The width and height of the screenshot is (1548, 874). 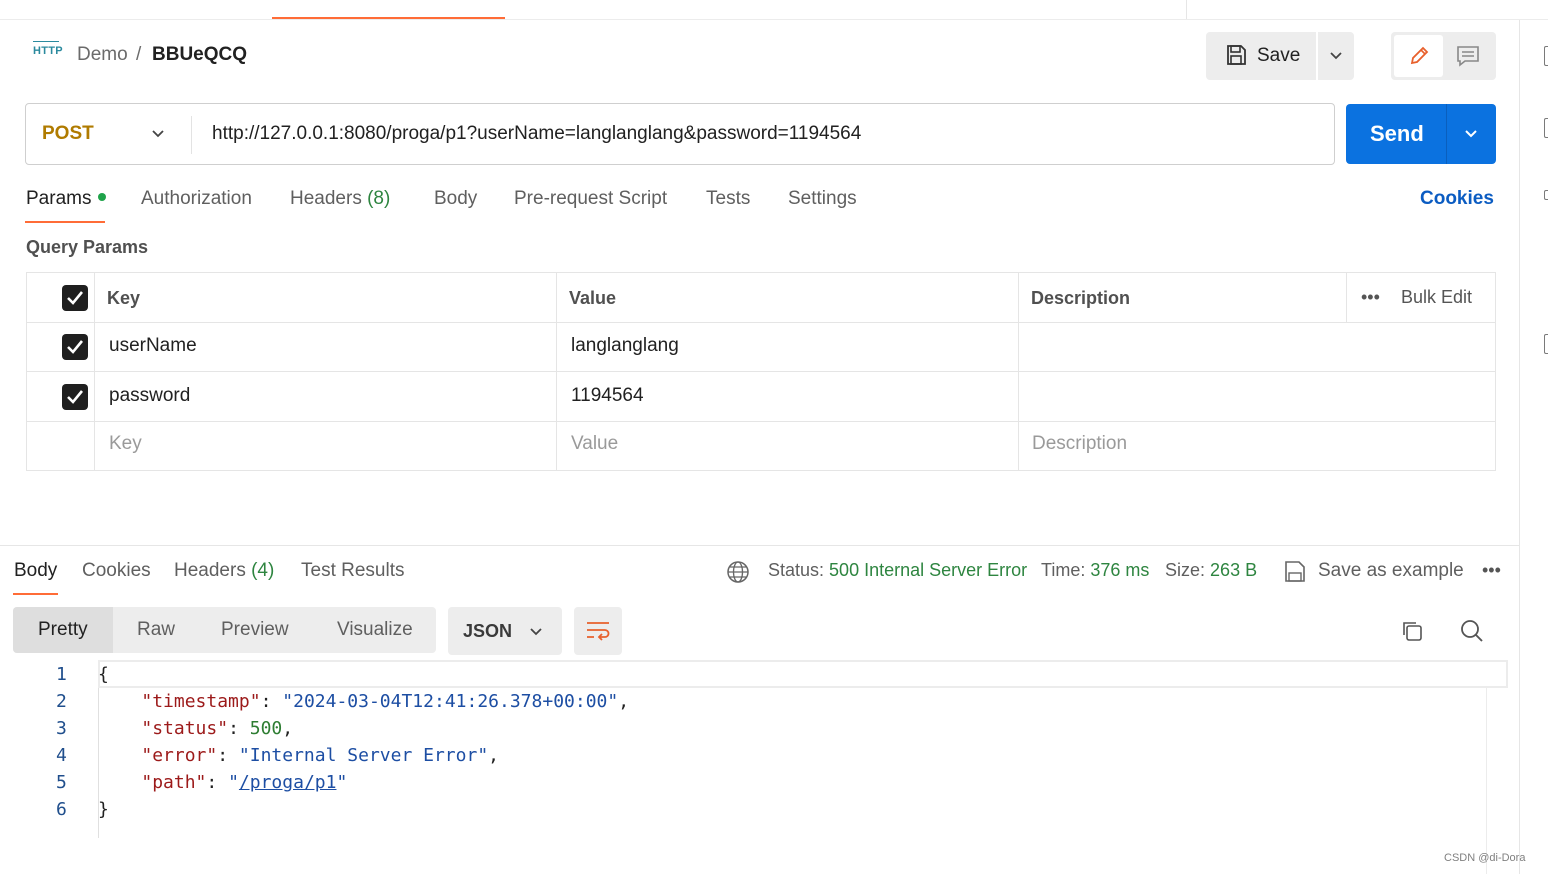 I want to click on new-description-input: Description, so click(x=1079, y=444).